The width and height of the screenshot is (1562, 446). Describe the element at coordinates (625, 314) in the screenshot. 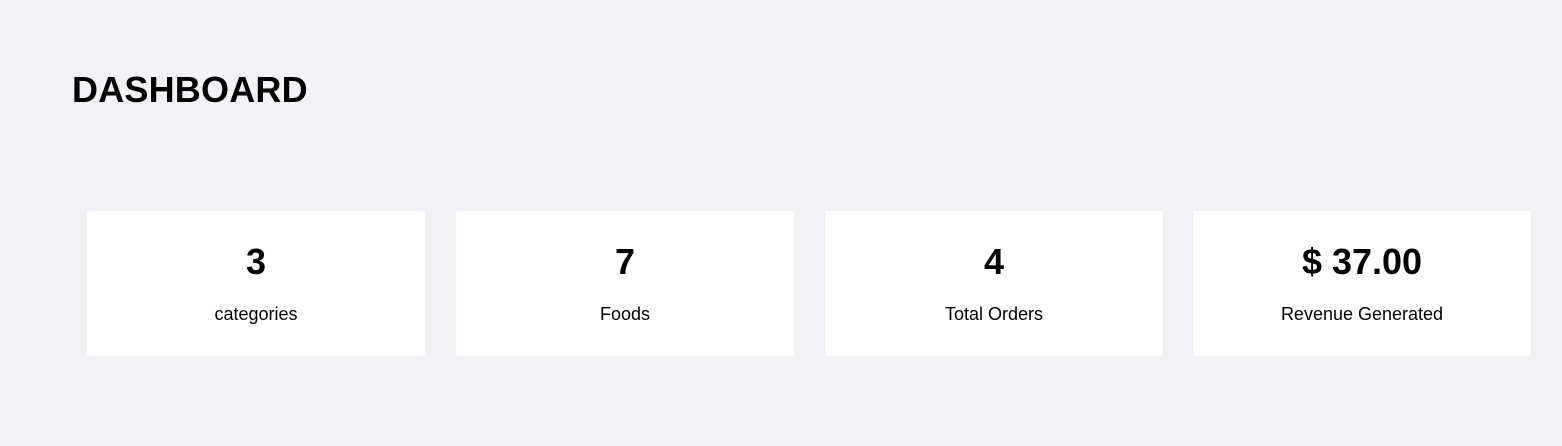

I see `stat-label-foods: Foods` at that location.